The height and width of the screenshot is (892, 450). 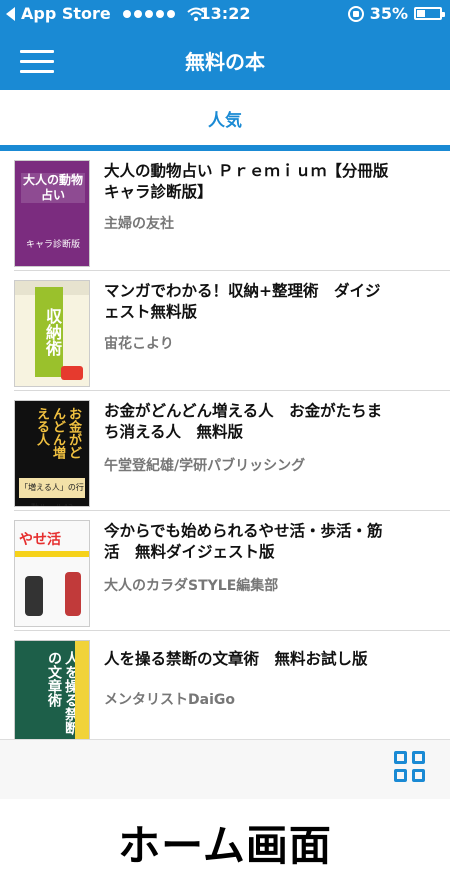 I want to click on screen-caption: ホーム画面, so click(x=225, y=845).